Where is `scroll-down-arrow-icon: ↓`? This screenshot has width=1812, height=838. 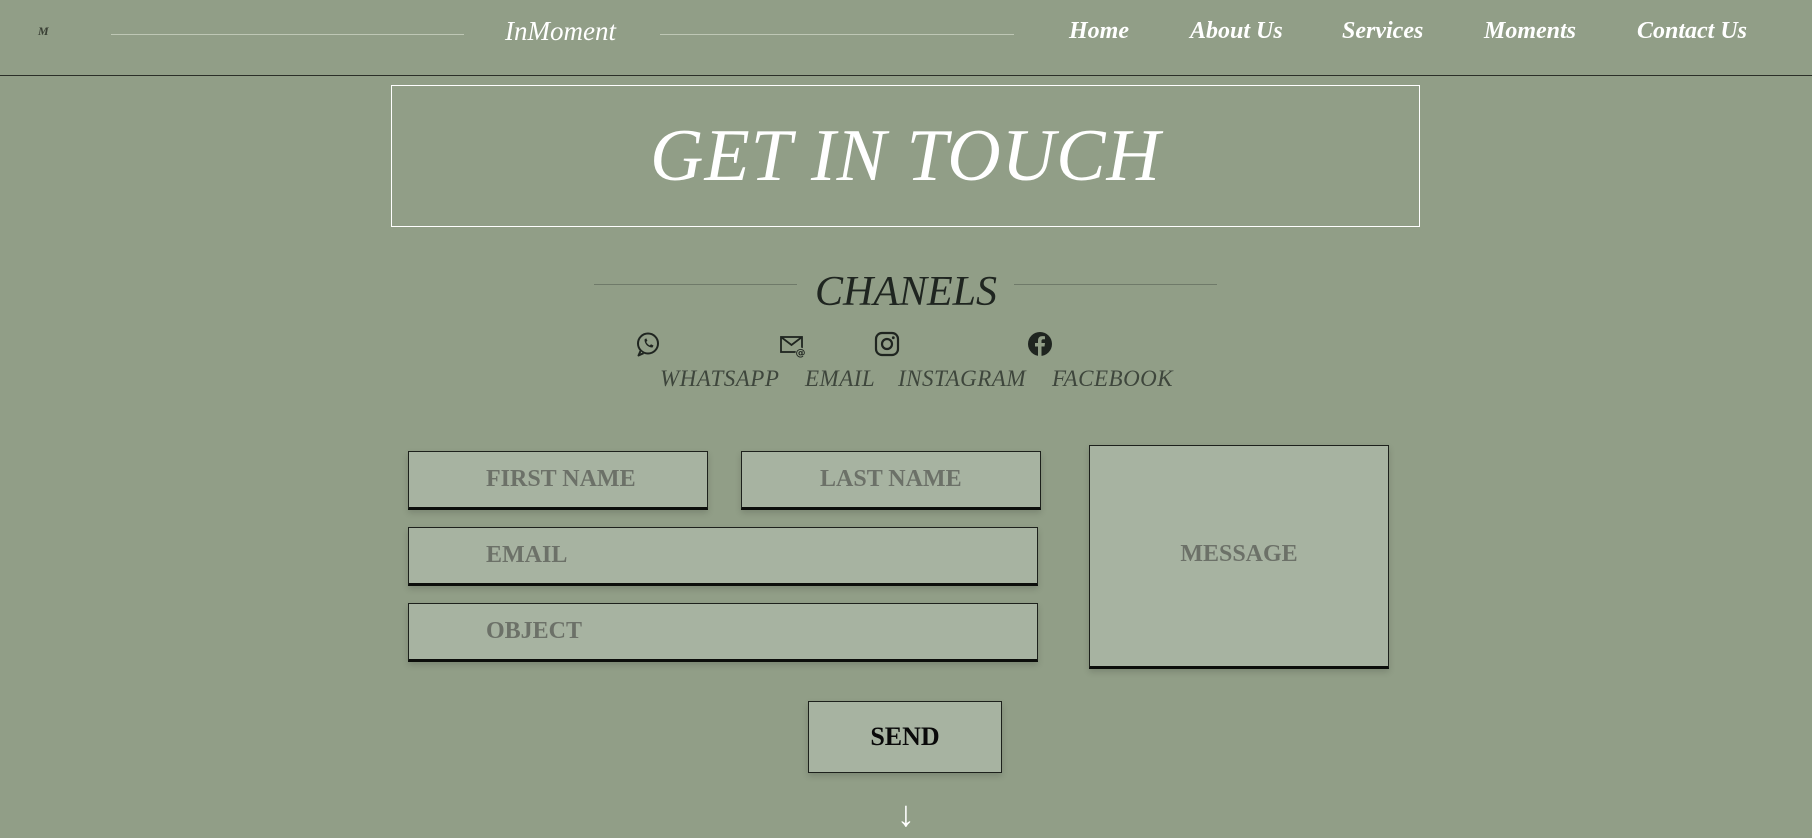 scroll-down-arrow-icon: ↓ is located at coordinates (906, 814).